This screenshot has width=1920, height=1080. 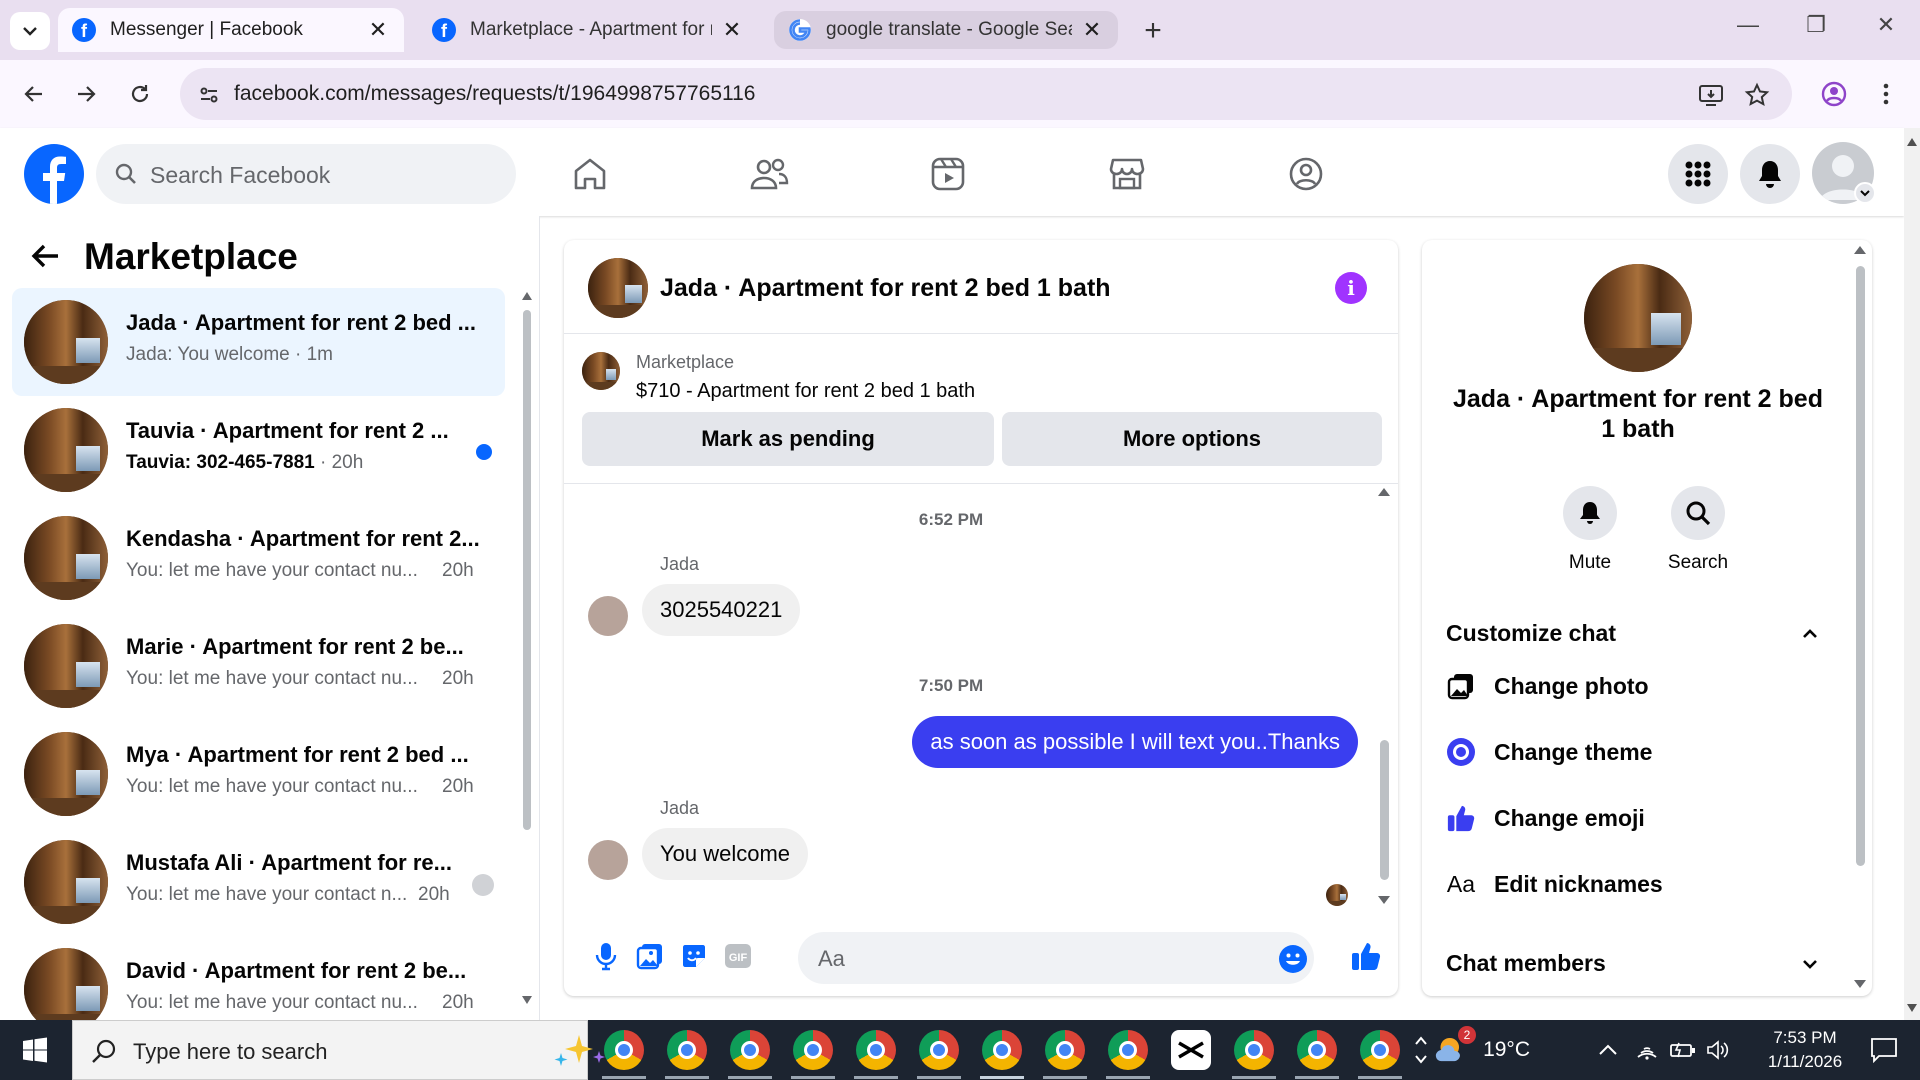 I want to click on restore-button: ❐, so click(x=1816, y=25).